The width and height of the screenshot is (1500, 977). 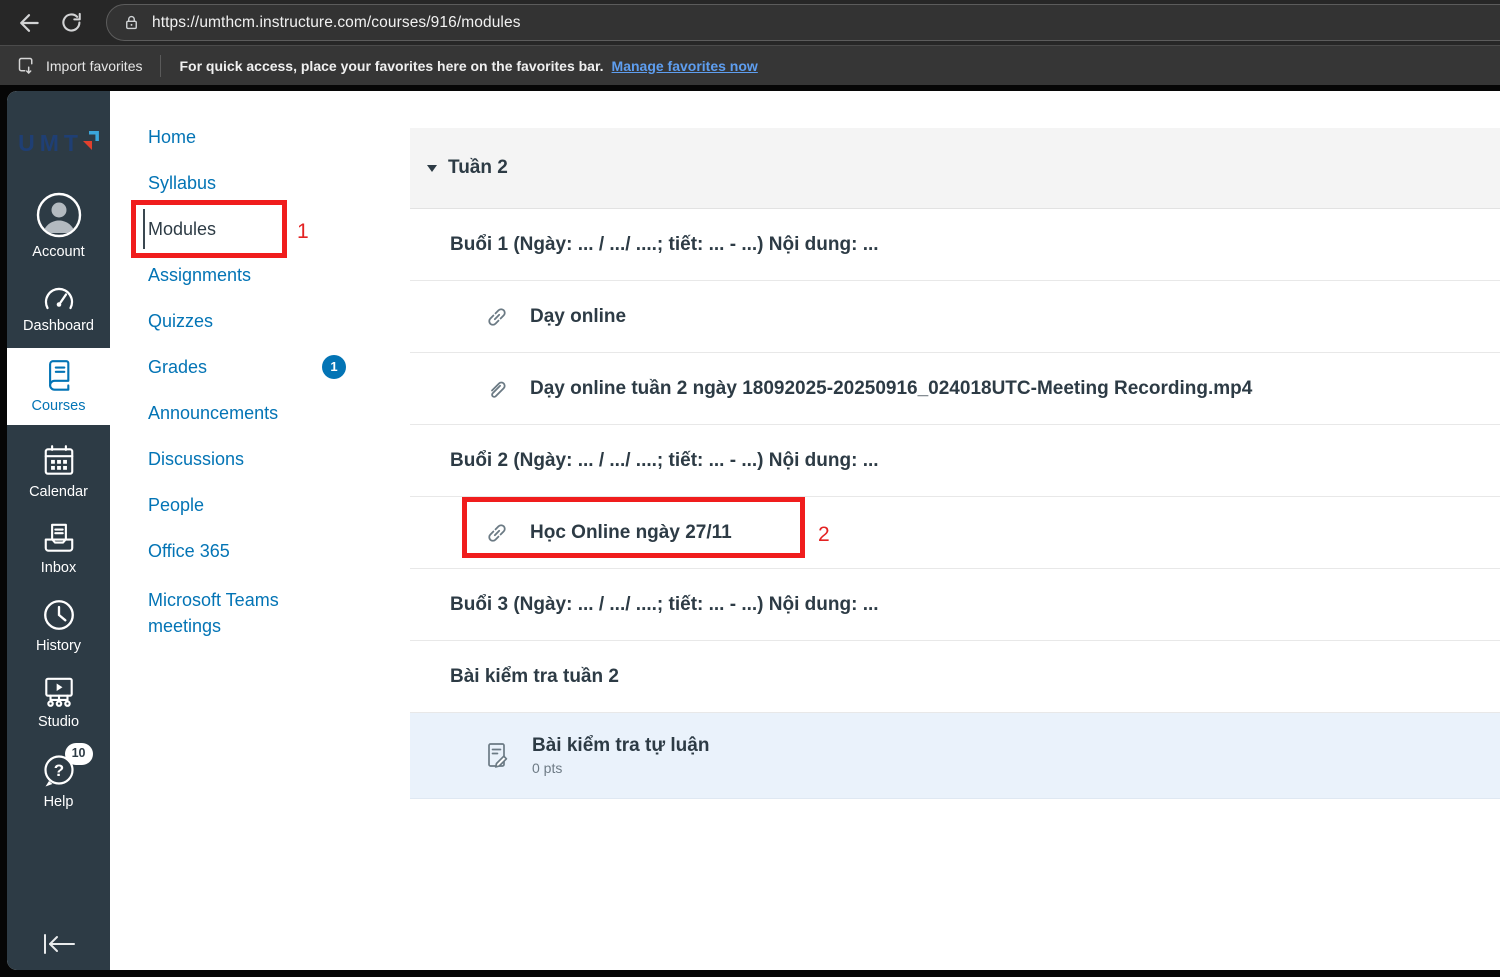 I want to click on back-button, so click(x=29, y=23).